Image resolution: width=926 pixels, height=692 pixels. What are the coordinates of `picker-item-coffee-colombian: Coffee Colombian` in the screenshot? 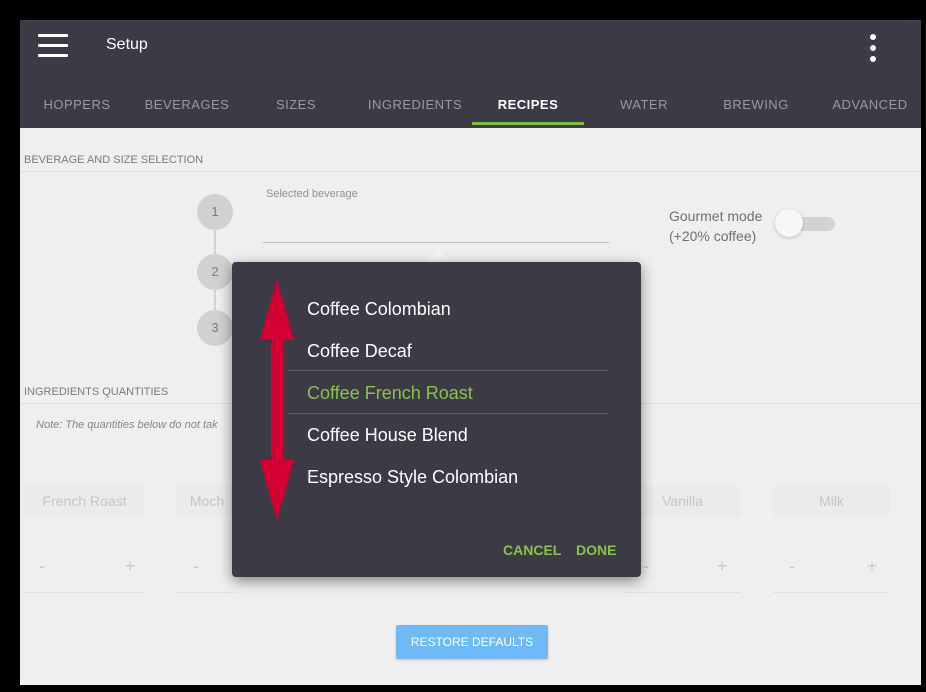 It's located at (457, 309).